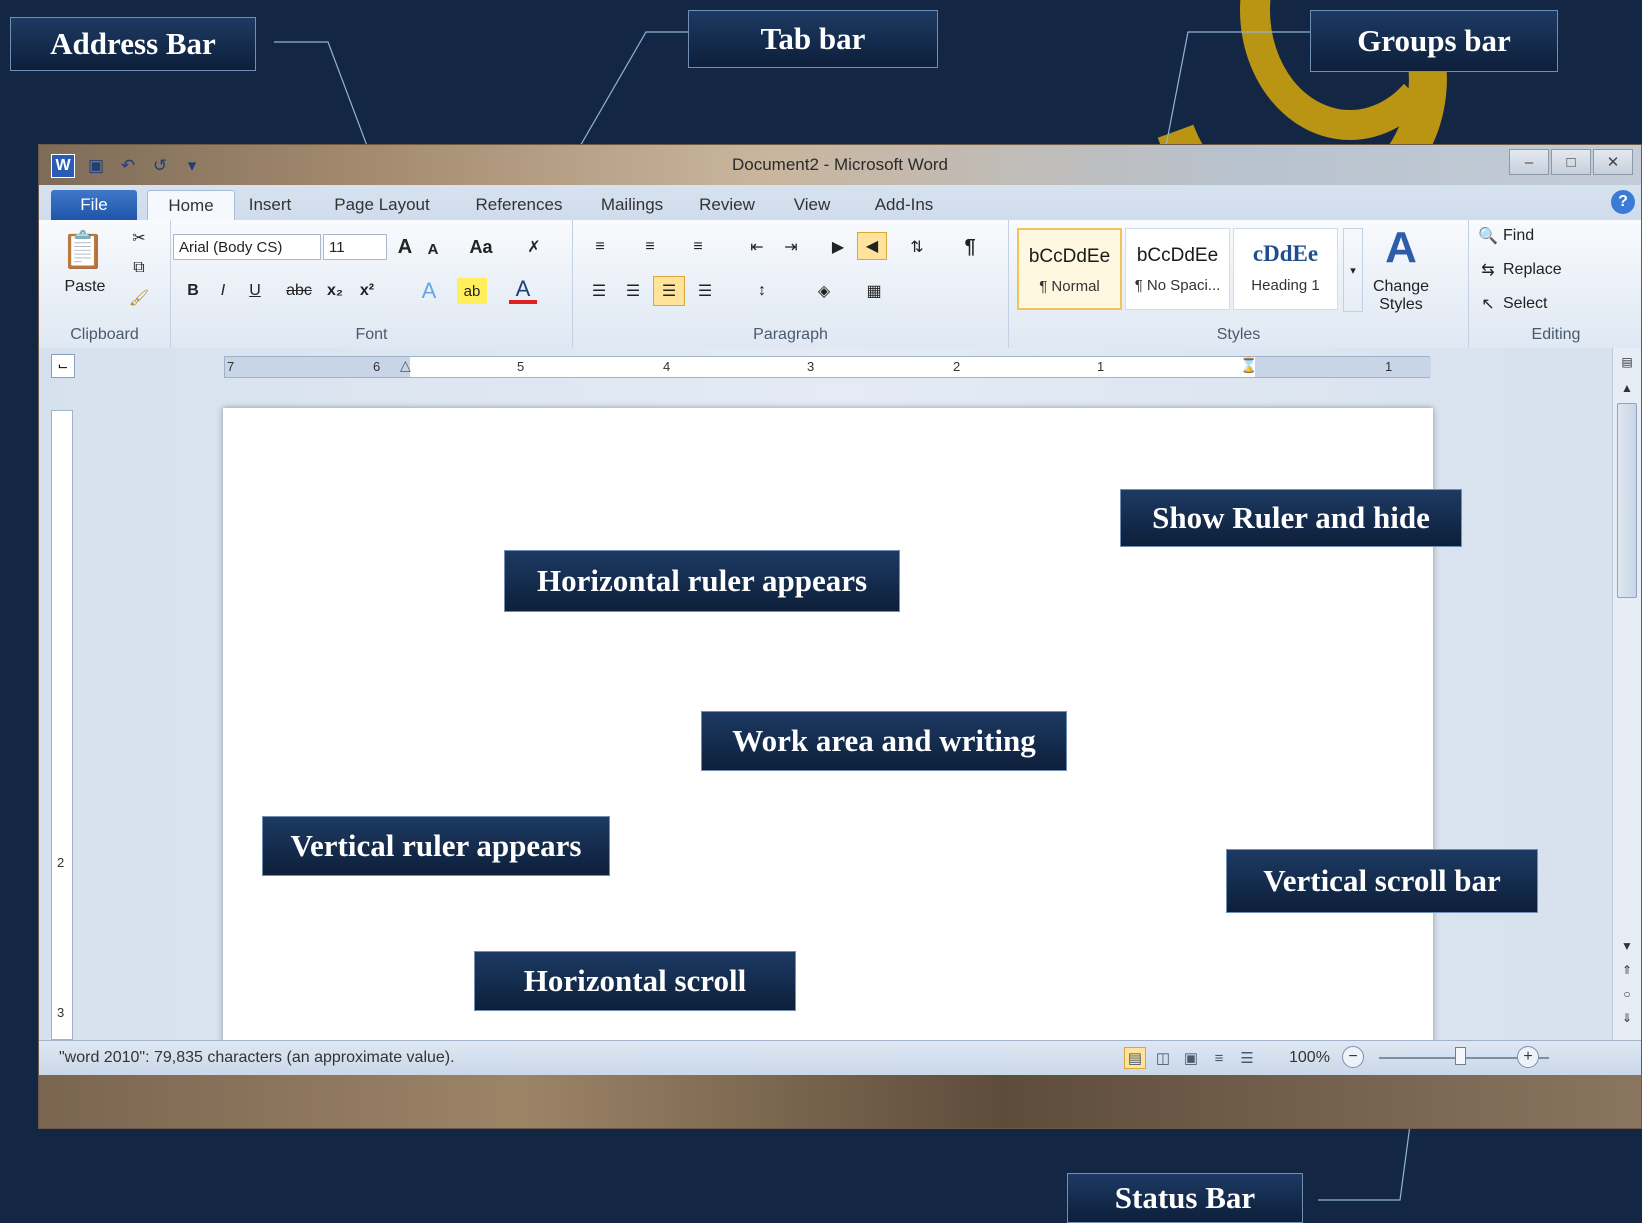  Describe the element at coordinates (632, 205) in the screenshot. I see `tab-mailings: Mailings` at that location.